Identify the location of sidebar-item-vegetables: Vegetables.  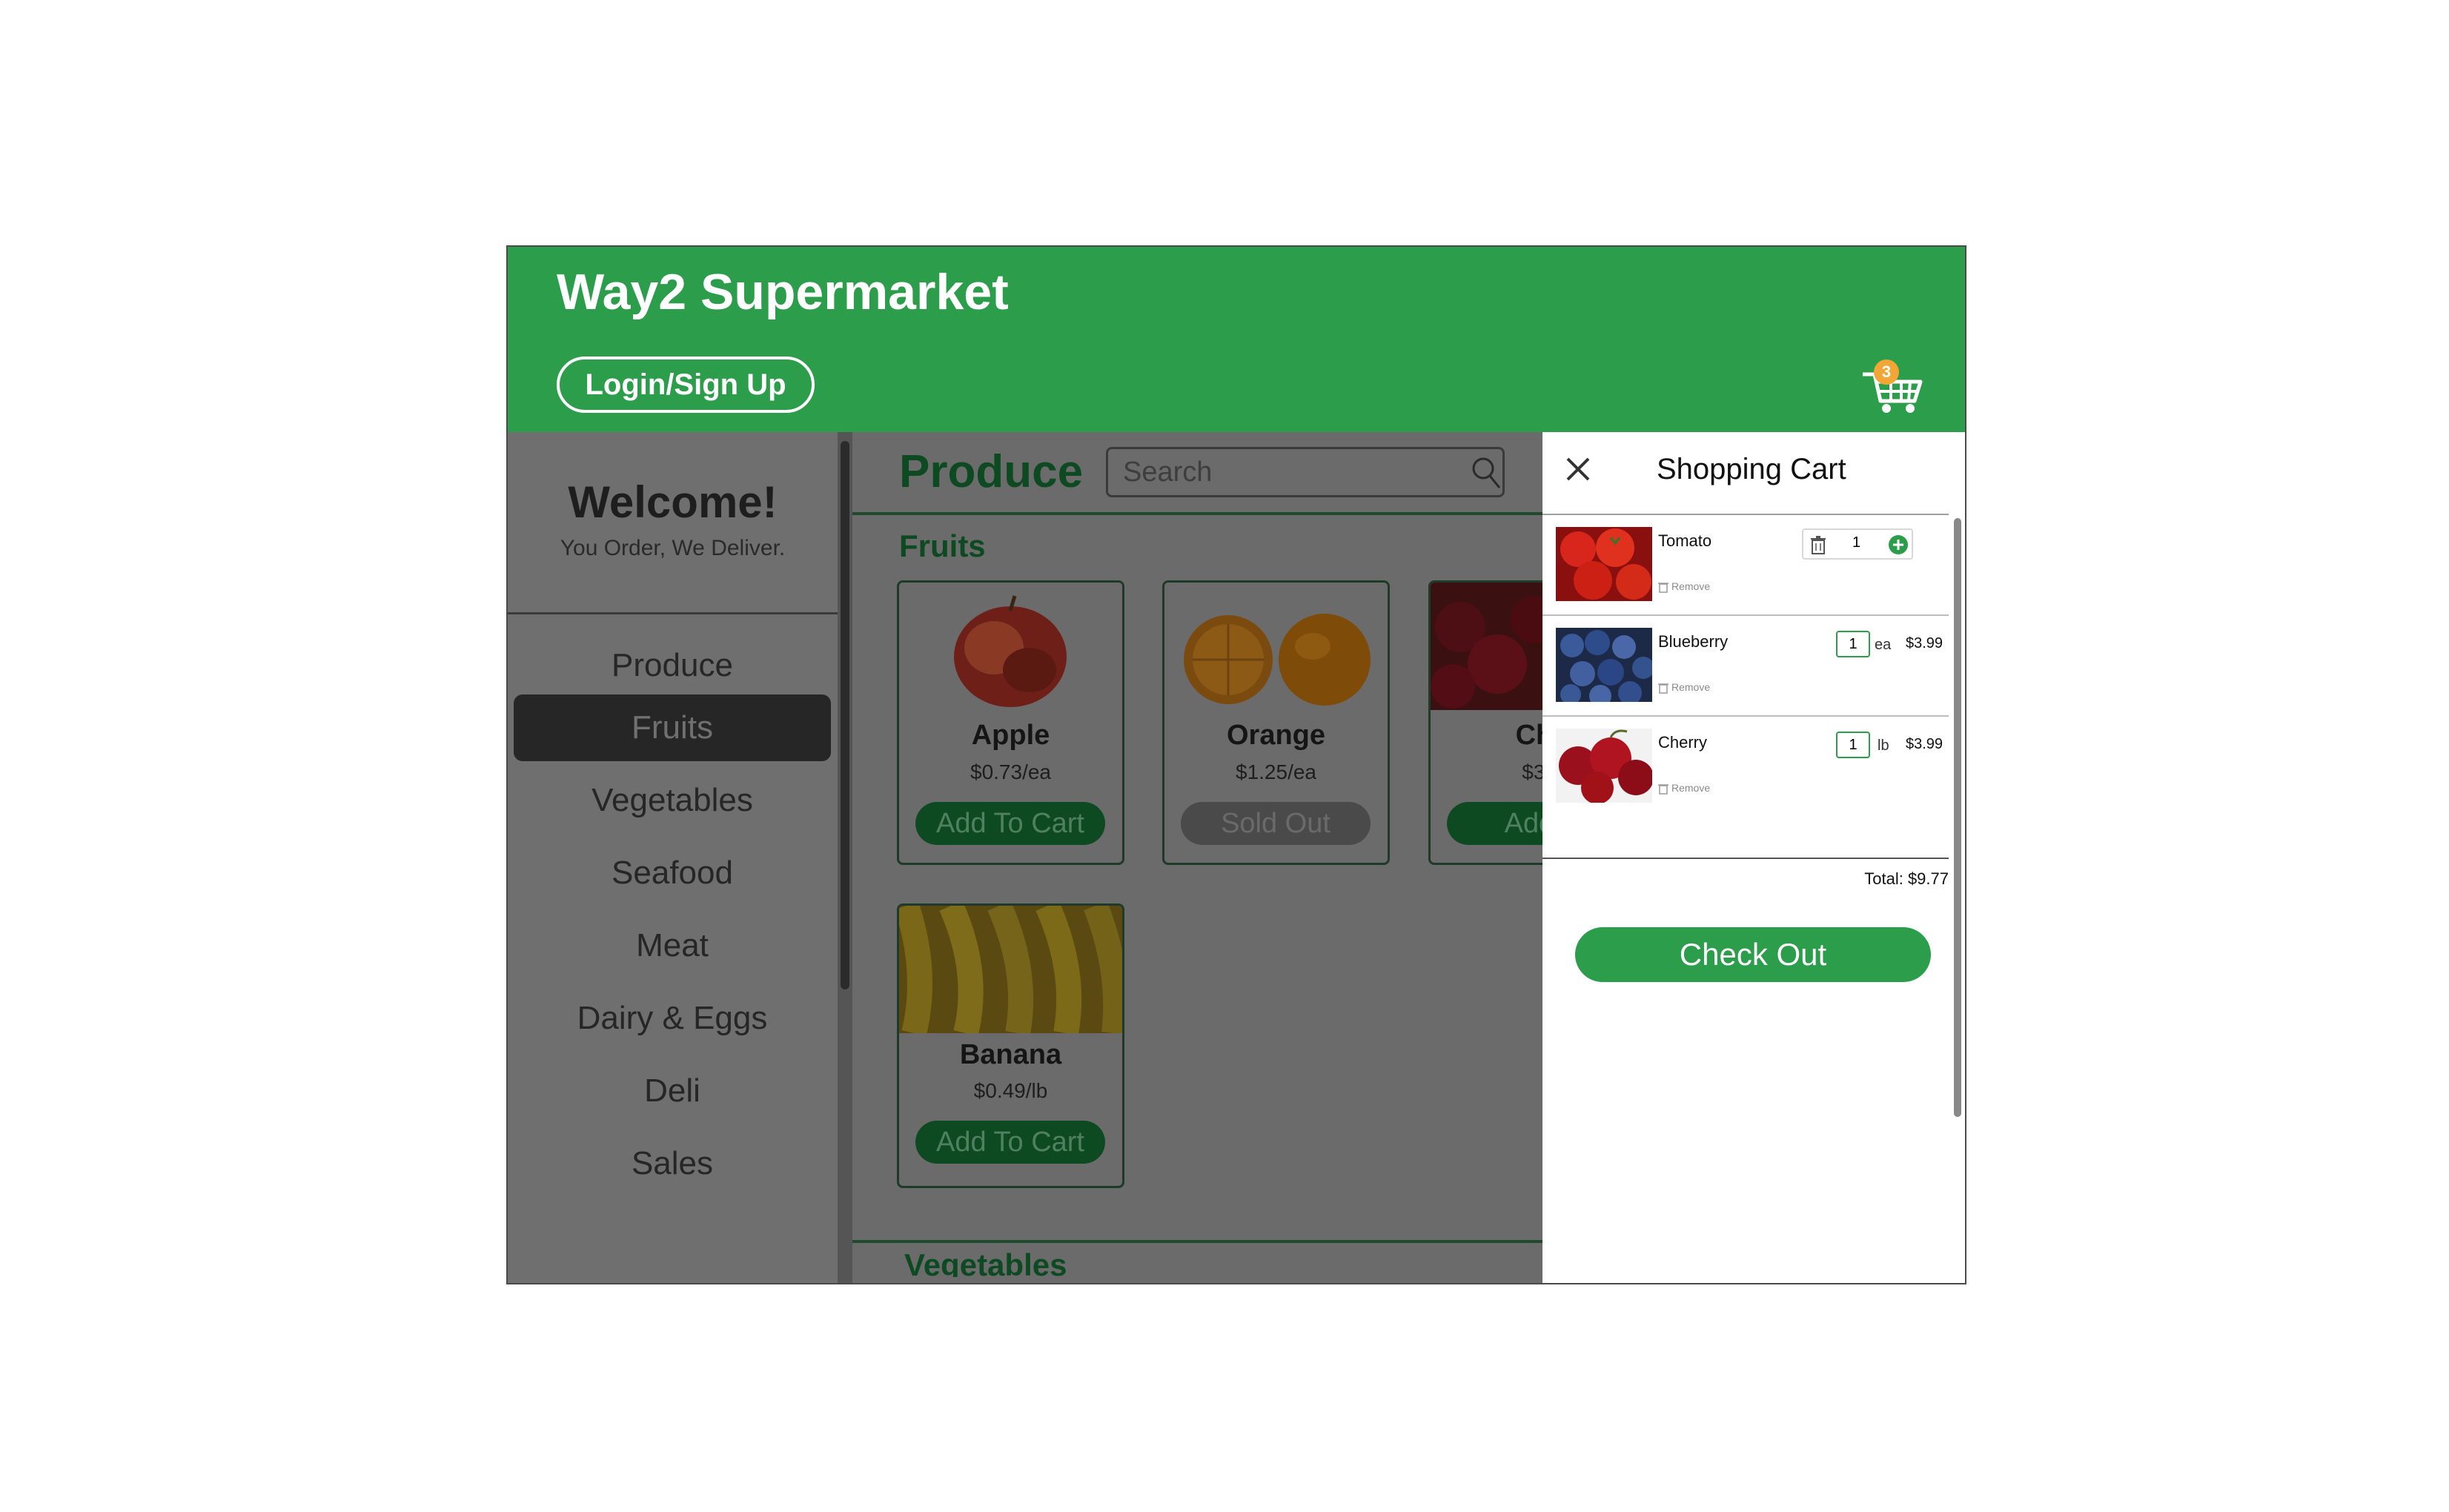
(672, 801).